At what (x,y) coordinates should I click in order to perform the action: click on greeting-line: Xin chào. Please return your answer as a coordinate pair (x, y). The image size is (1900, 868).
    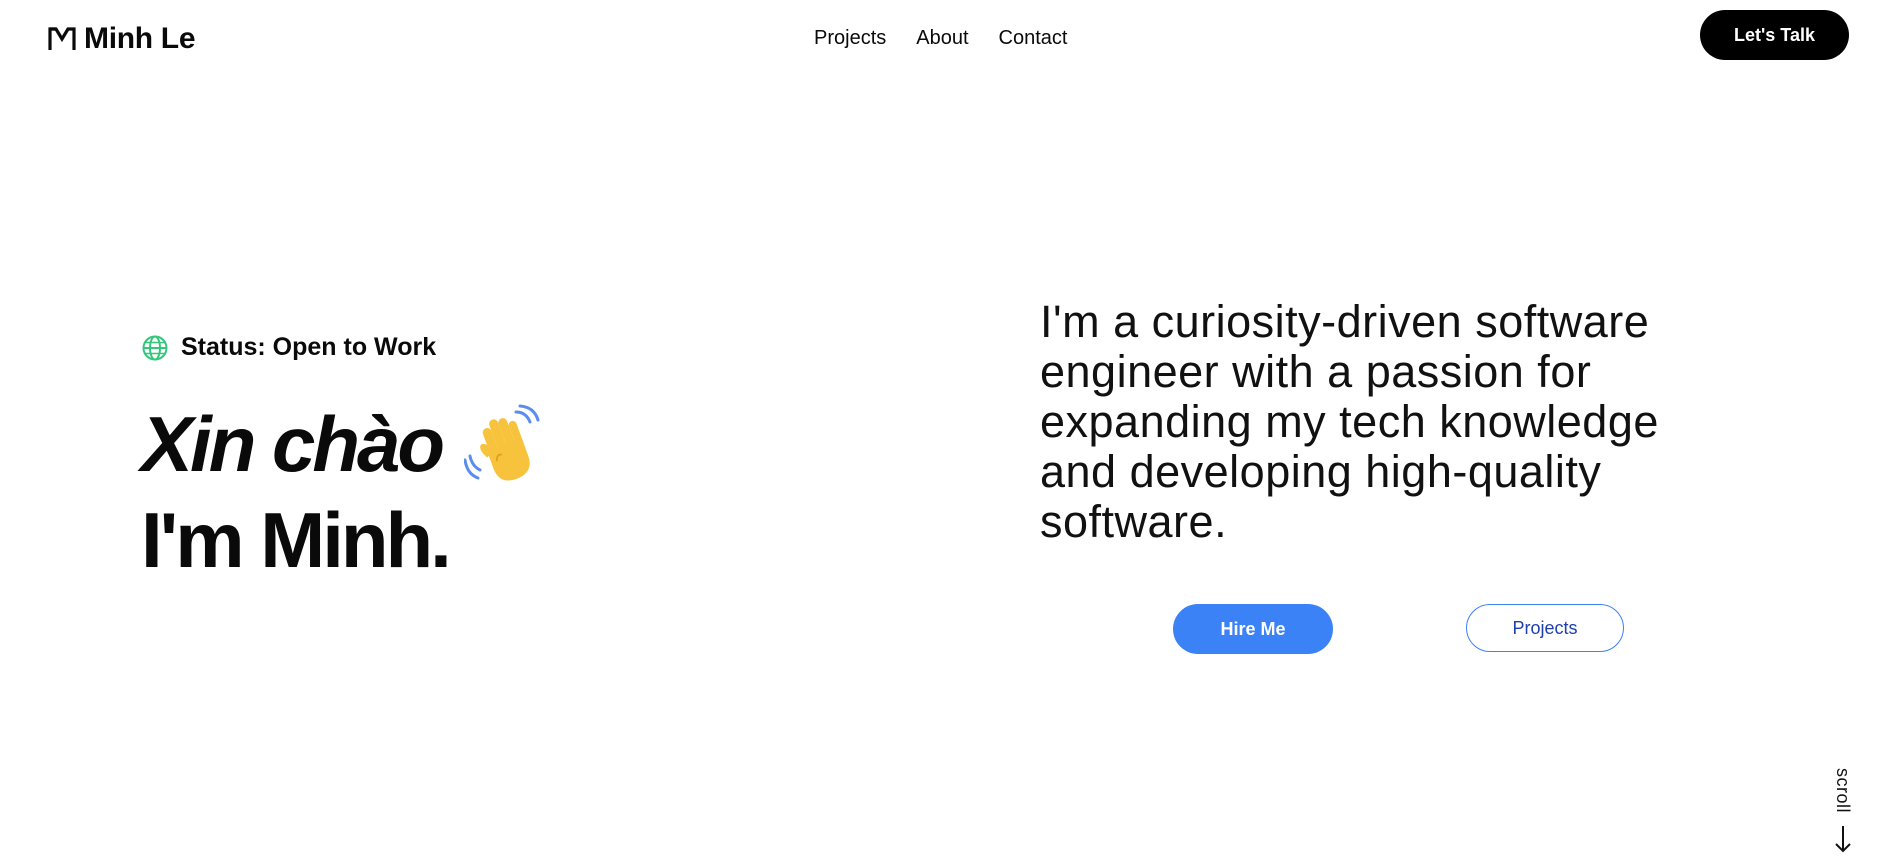
    Looking at the image, I should click on (344, 444).